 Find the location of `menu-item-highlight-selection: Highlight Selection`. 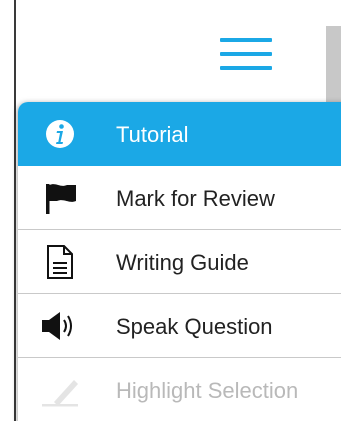

menu-item-highlight-selection: Highlight Selection is located at coordinates (179, 389).